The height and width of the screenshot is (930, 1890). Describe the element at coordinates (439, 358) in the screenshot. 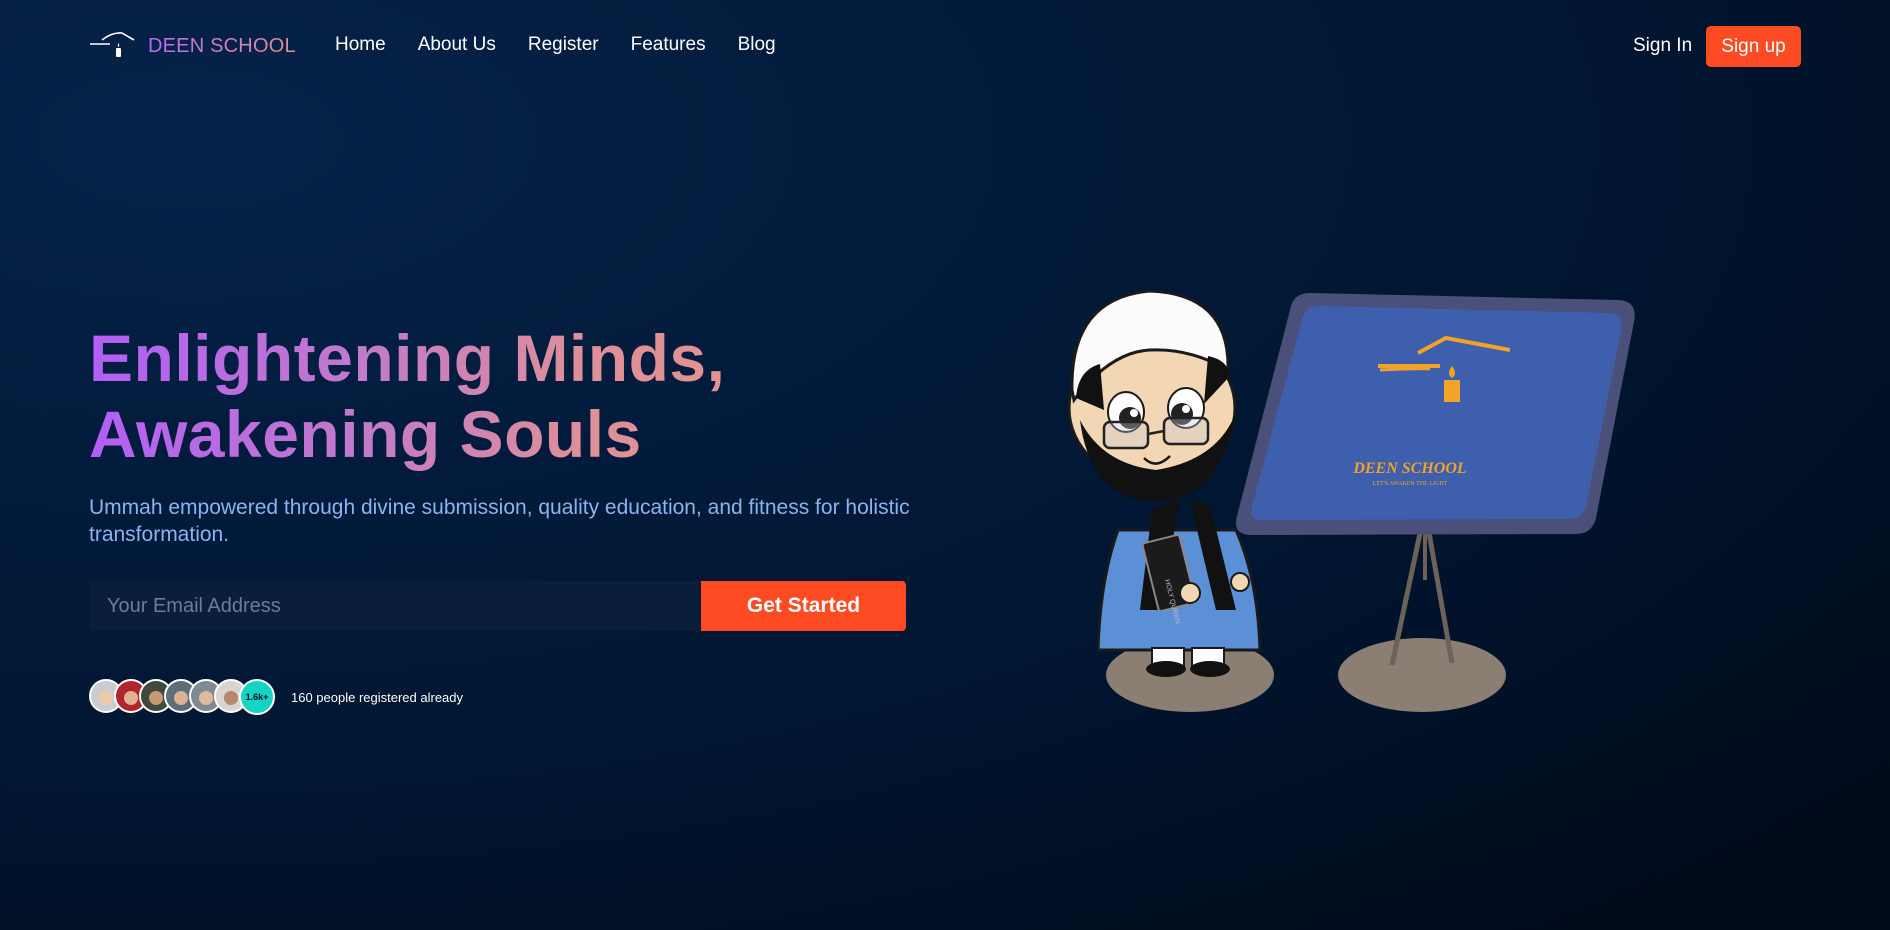

I see `hero-title-line-1: Enlightening Minds,` at that location.